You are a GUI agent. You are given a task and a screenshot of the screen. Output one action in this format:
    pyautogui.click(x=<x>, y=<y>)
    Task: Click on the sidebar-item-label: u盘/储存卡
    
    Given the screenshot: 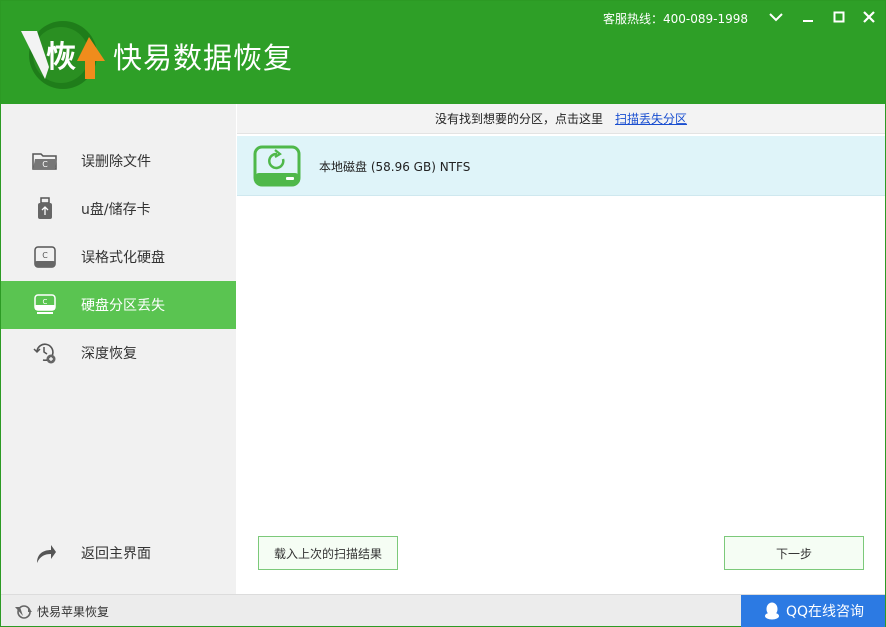 What is the action you would take?
    pyautogui.click(x=116, y=210)
    